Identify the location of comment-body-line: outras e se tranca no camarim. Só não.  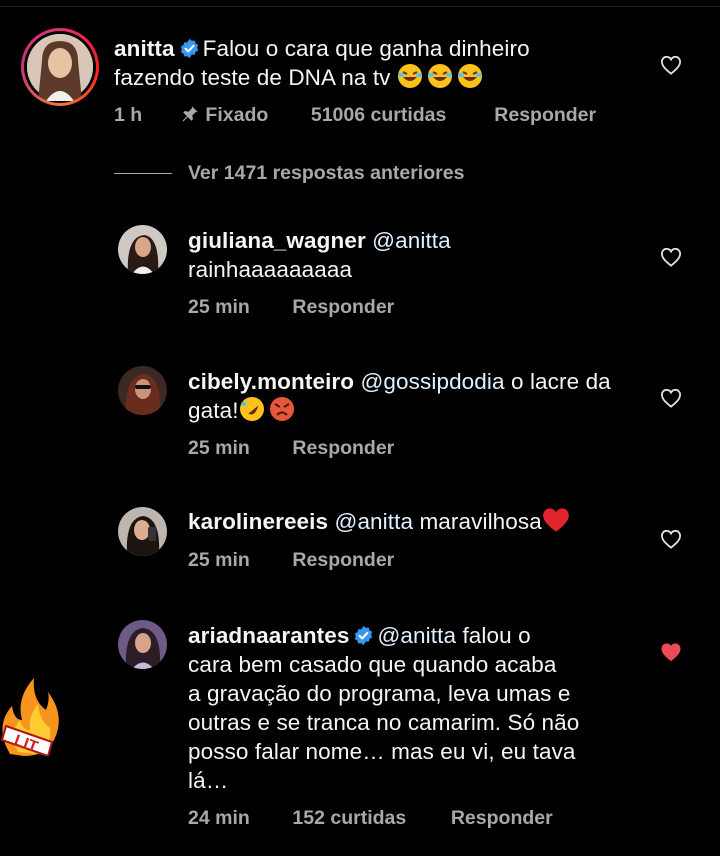
(384, 722).